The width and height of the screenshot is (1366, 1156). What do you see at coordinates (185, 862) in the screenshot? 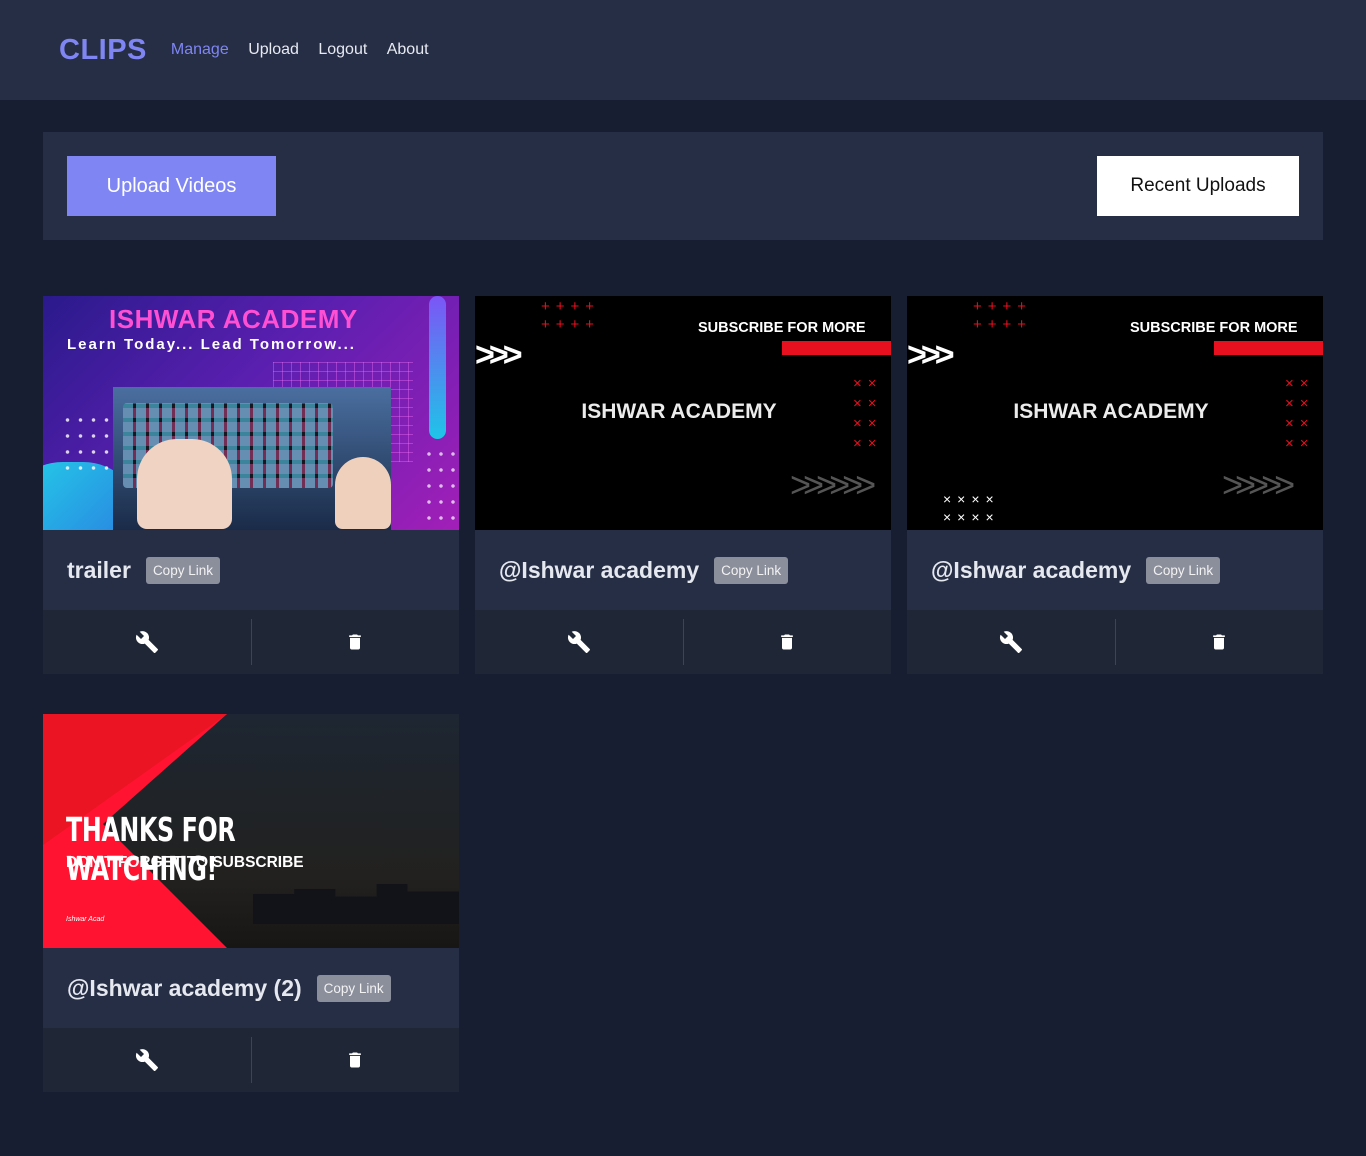
I see `thumbnail-subheading: DON'T FORGET TO SUBSCRIBE` at bounding box center [185, 862].